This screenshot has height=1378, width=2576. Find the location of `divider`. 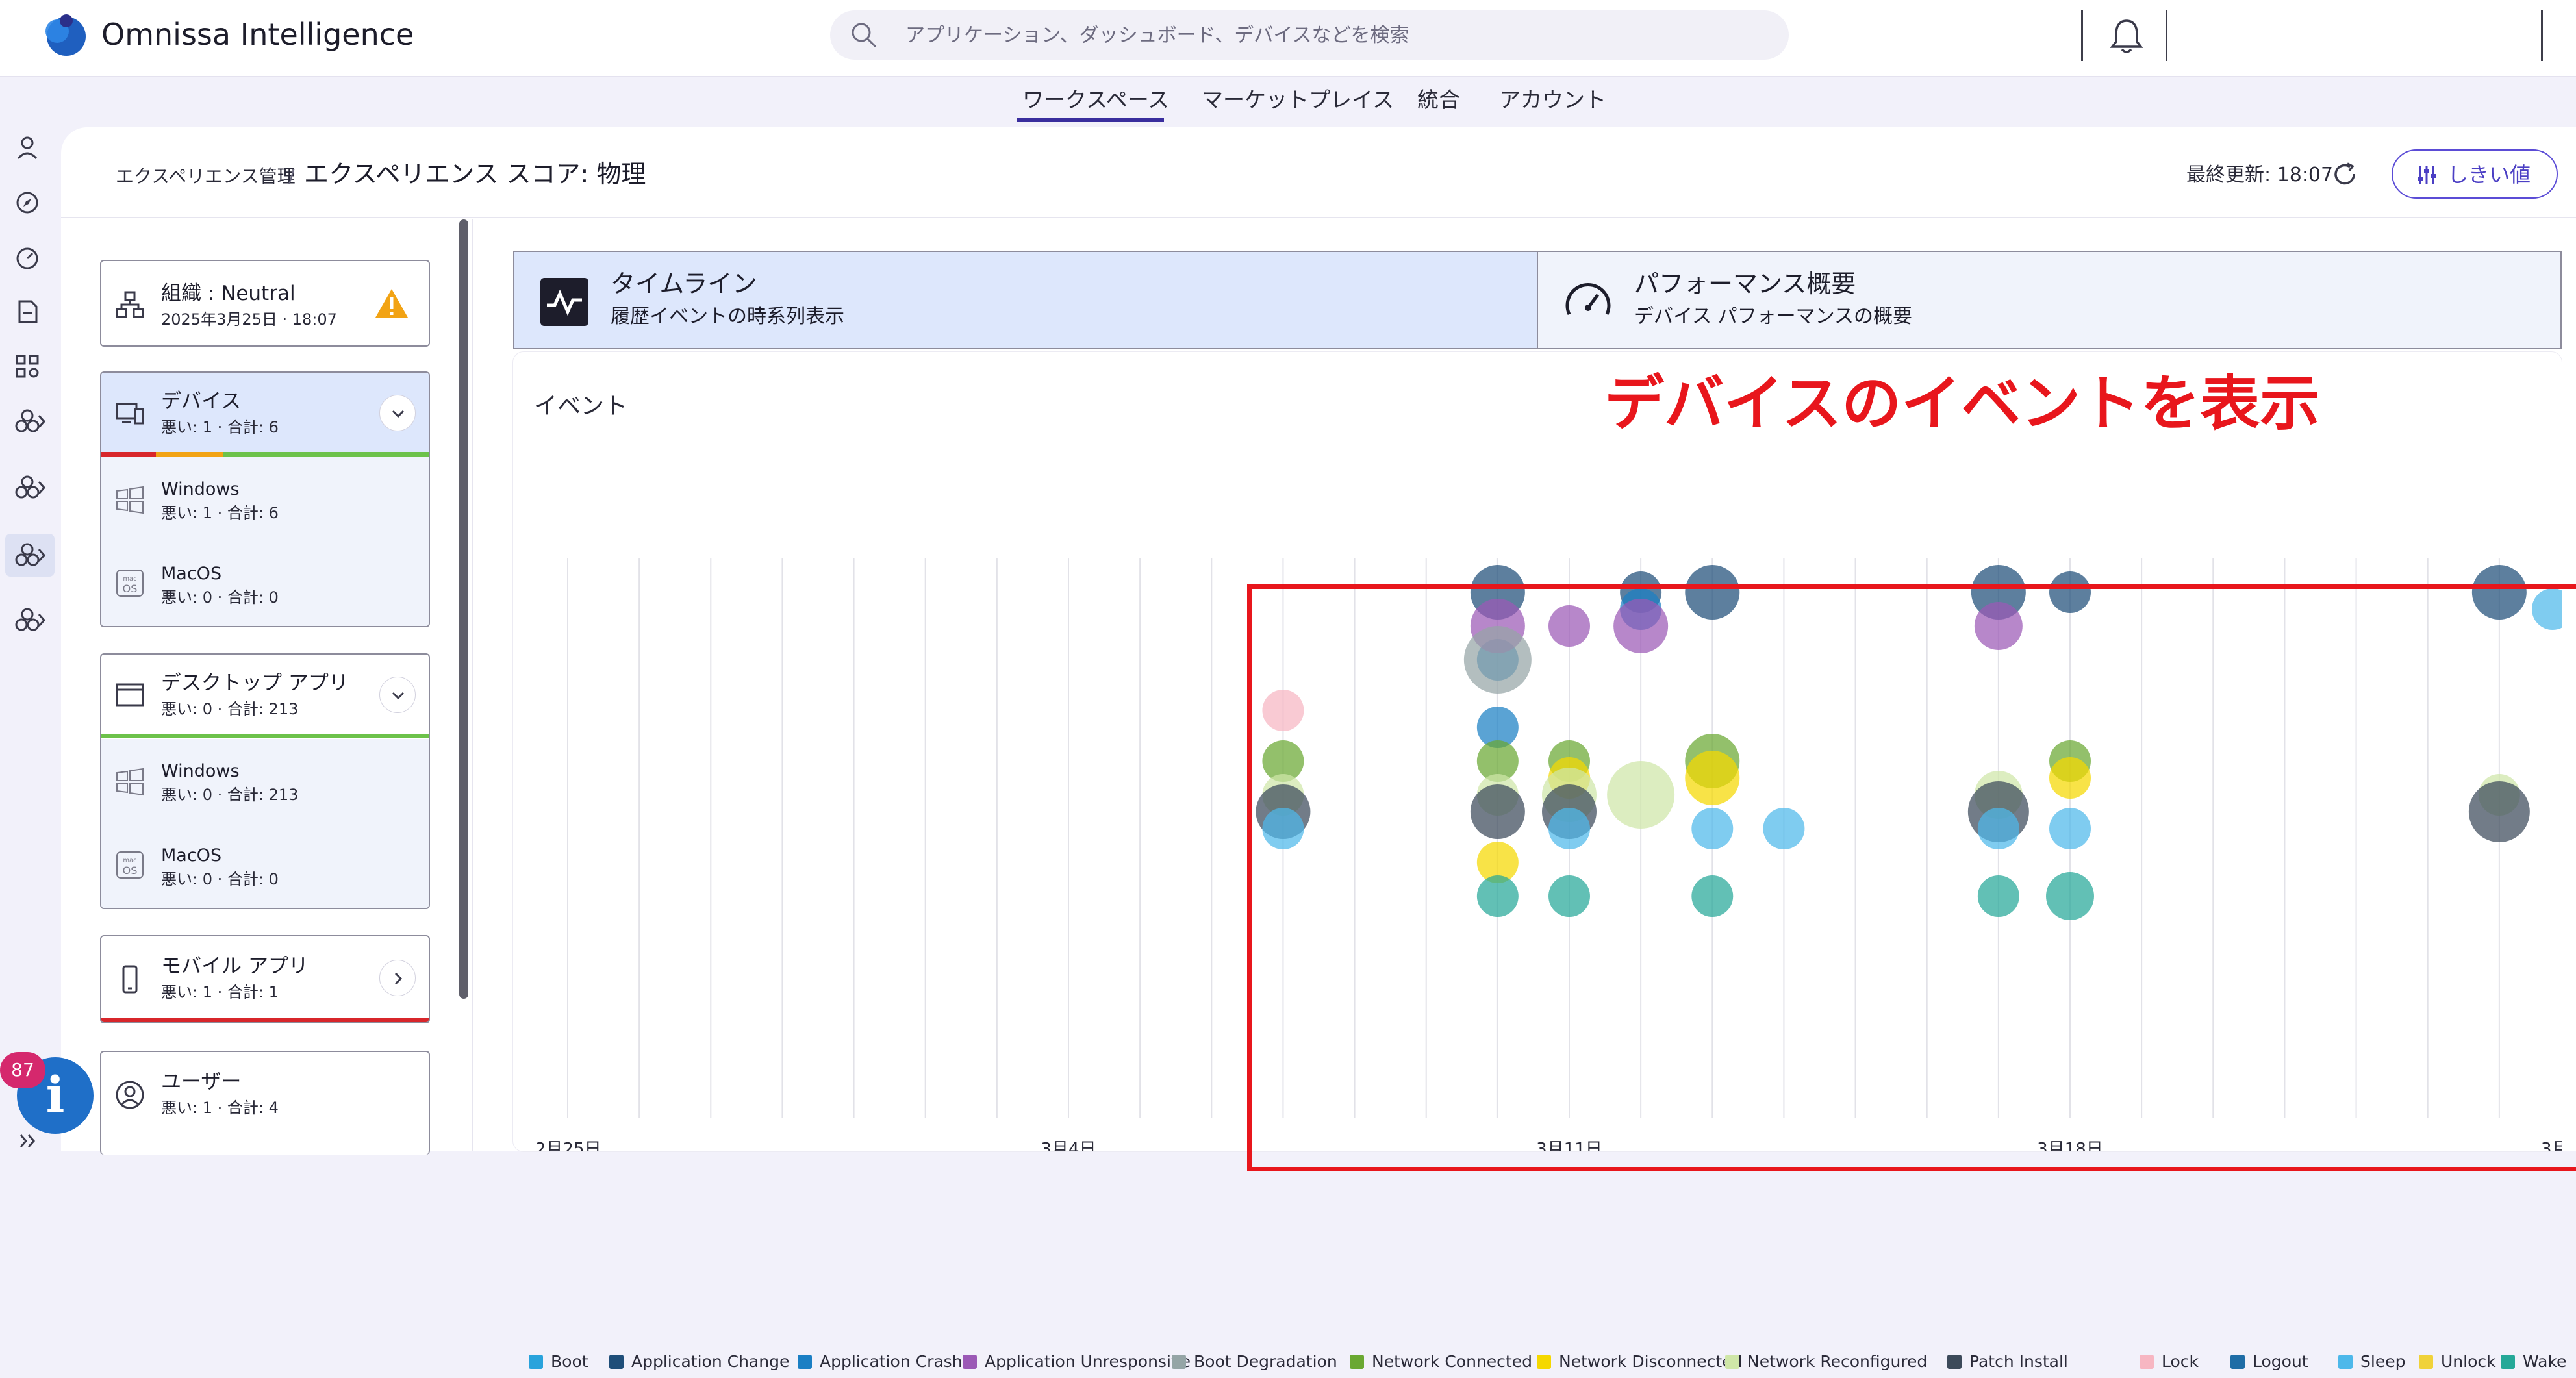

divider is located at coordinates (2166, 35).